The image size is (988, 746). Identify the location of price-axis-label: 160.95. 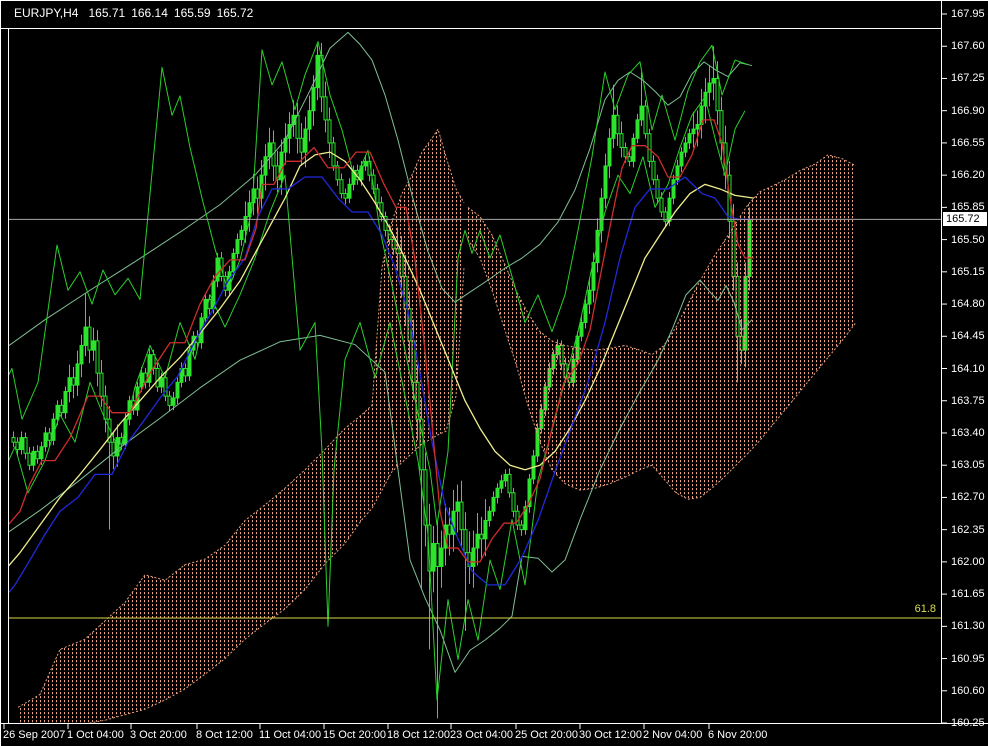
(968, 658).